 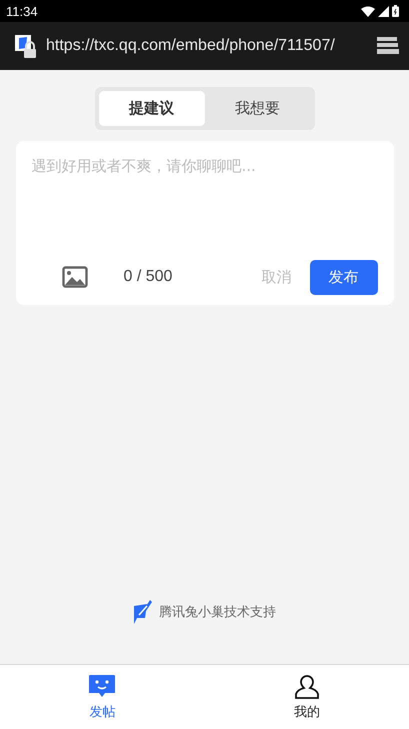 What do you see at coordinates (22, 11) in the screenshot?
I see `status-time: 11:34` at bounding box center [22, 11].